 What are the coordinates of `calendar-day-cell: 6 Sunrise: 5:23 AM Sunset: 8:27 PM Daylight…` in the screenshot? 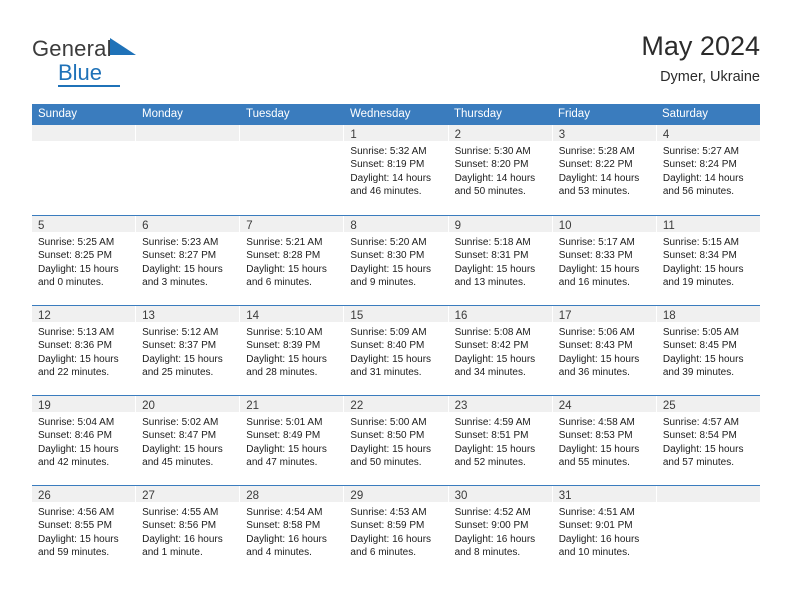 It's located at (188, 260).